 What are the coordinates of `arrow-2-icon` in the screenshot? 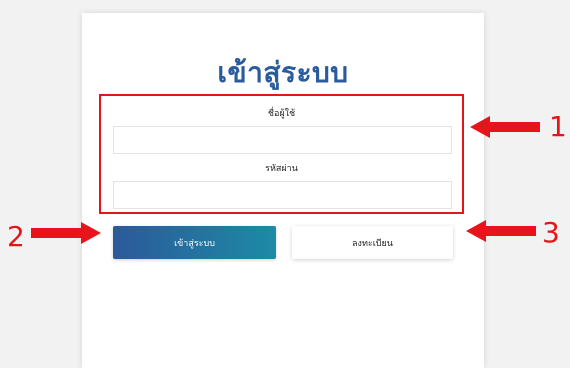 It's located at (66, 233).